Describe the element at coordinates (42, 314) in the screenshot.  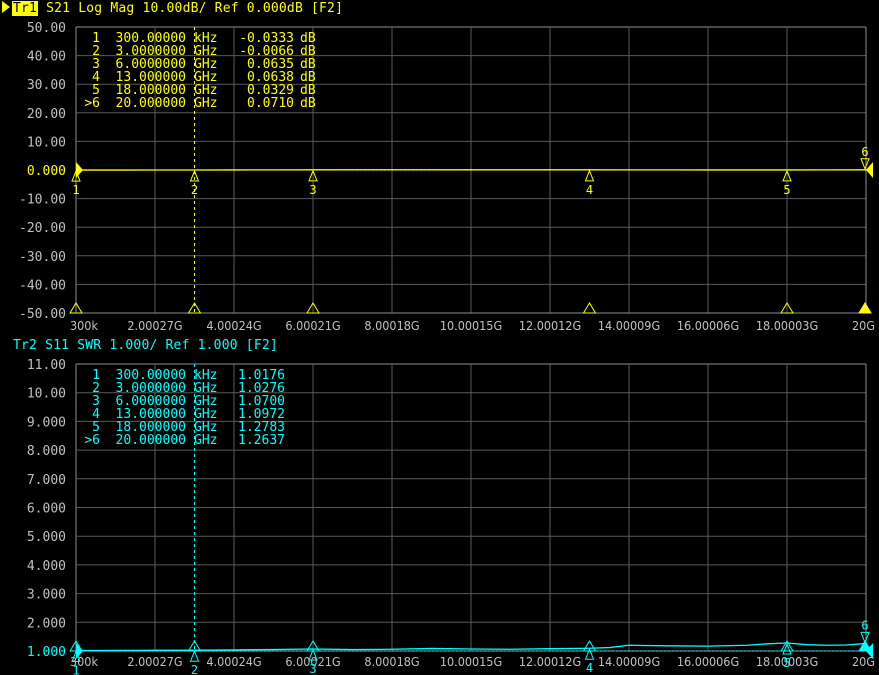
I see `y-tick-label: -50.00` at that location.